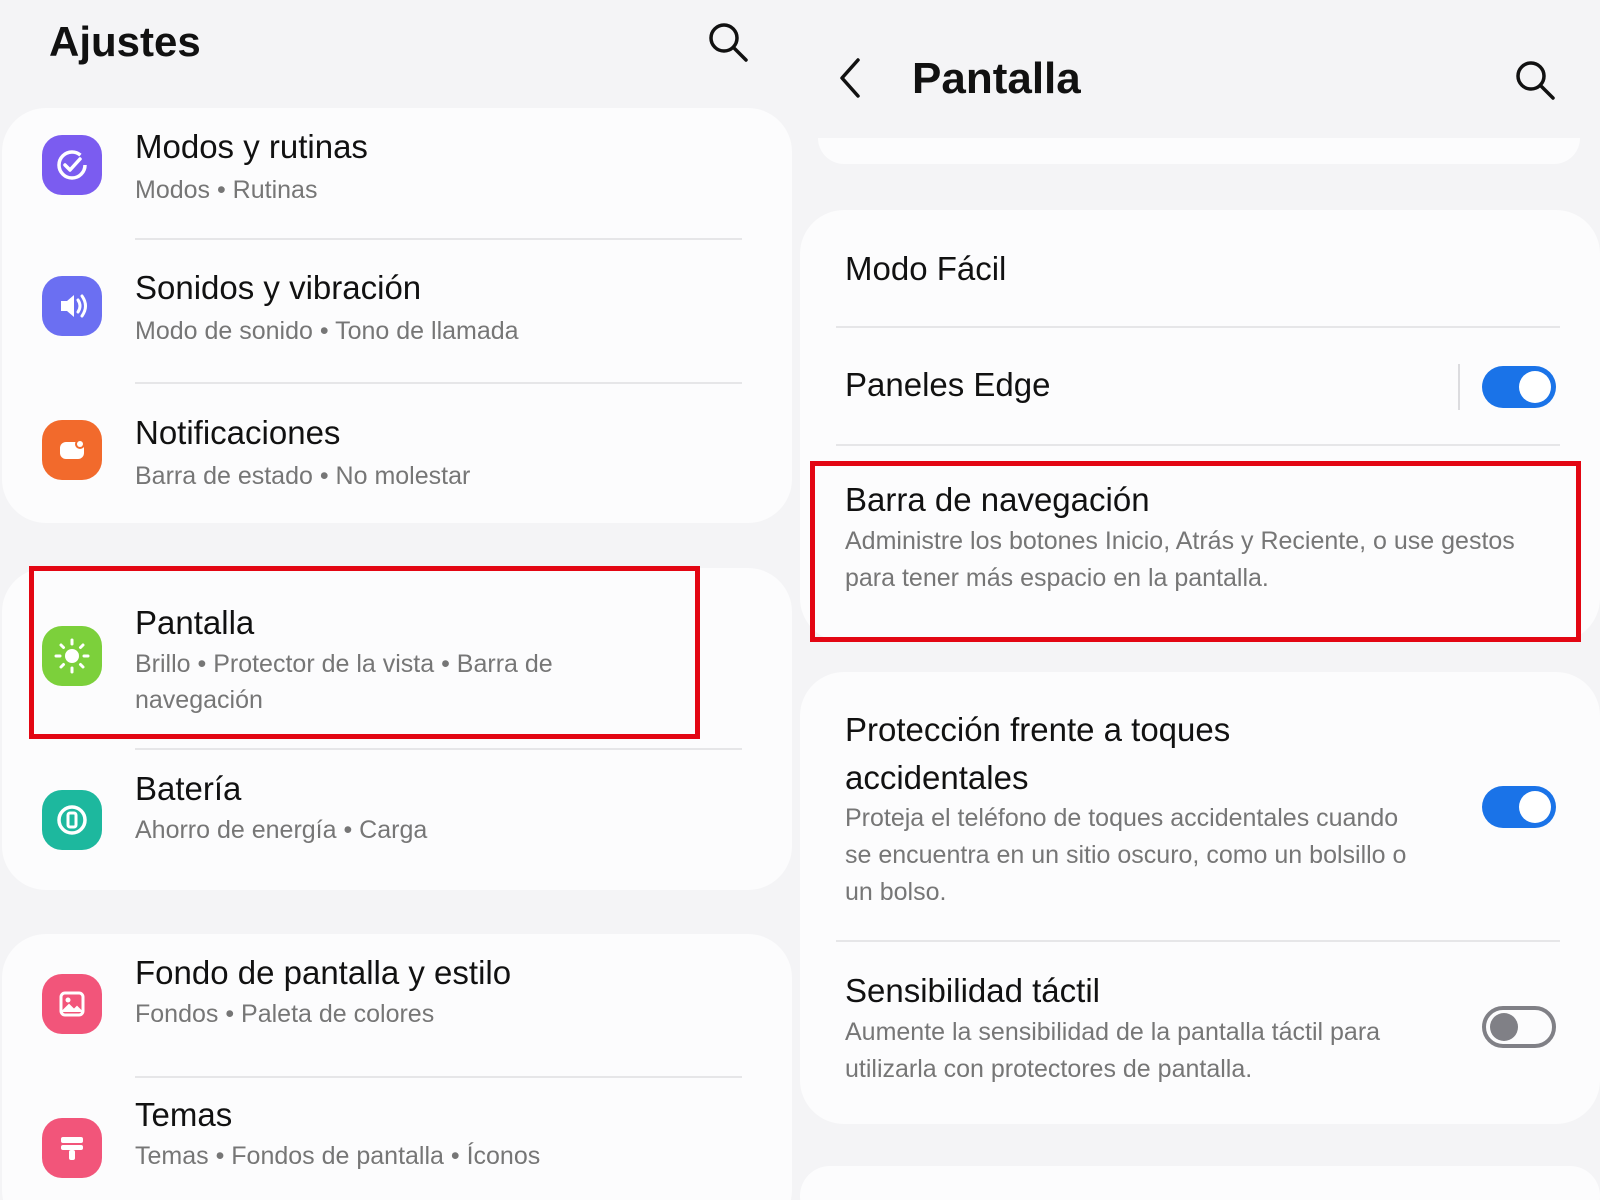 The width and height of the screenshot is (1600, 1200). I want to click on settings-item-subtitle: Temas • Fondos de pantalla • Íconos, so click(338, 1156).